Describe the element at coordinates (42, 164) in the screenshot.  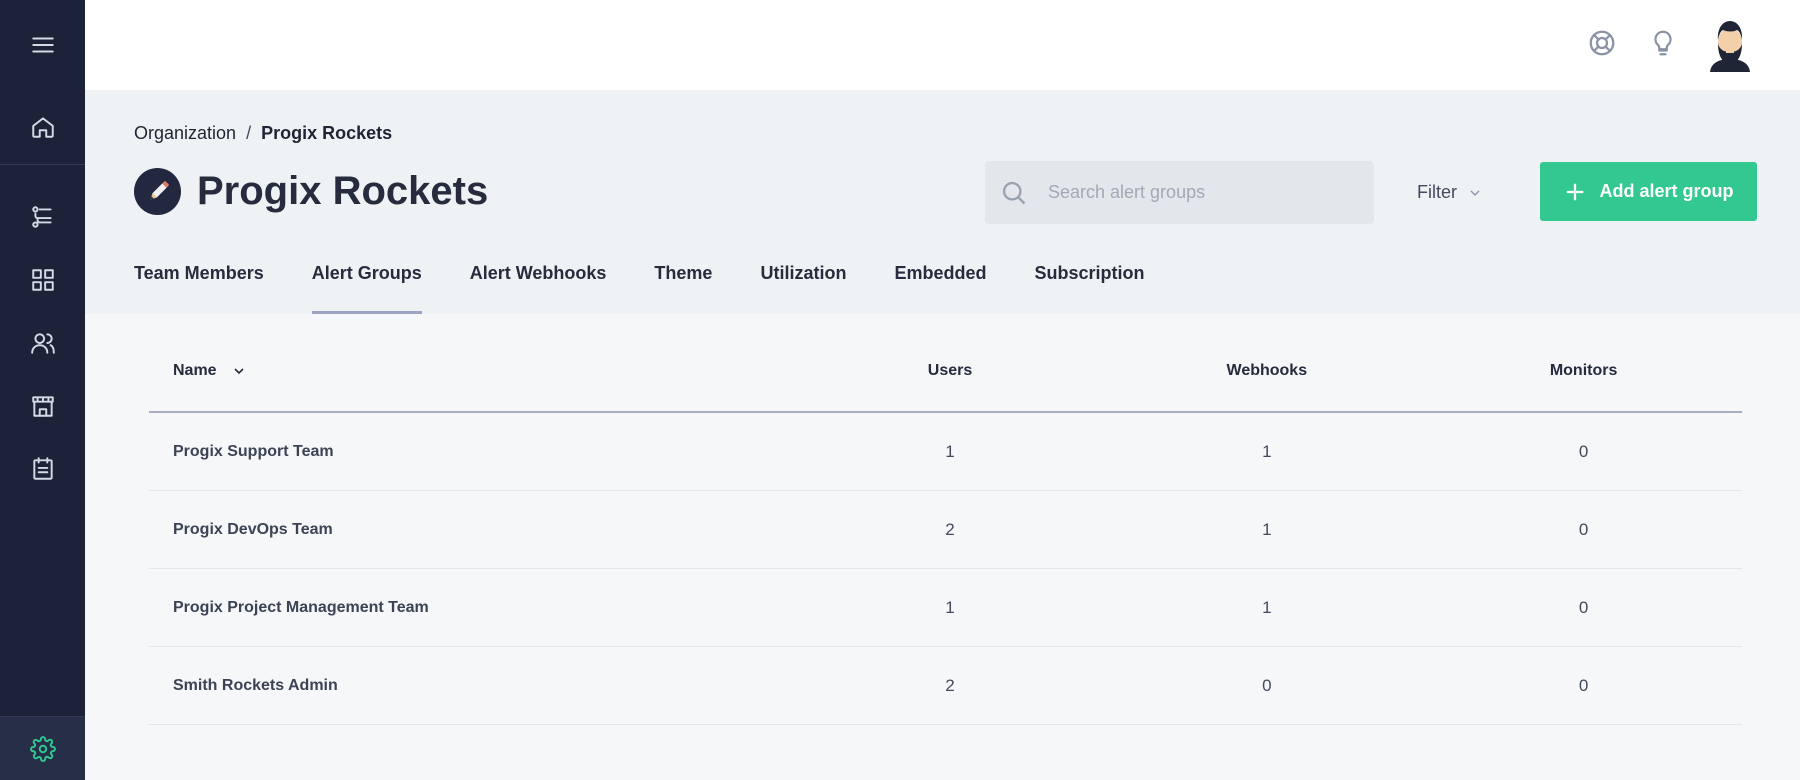
I see `sidebar-divider` at that location.